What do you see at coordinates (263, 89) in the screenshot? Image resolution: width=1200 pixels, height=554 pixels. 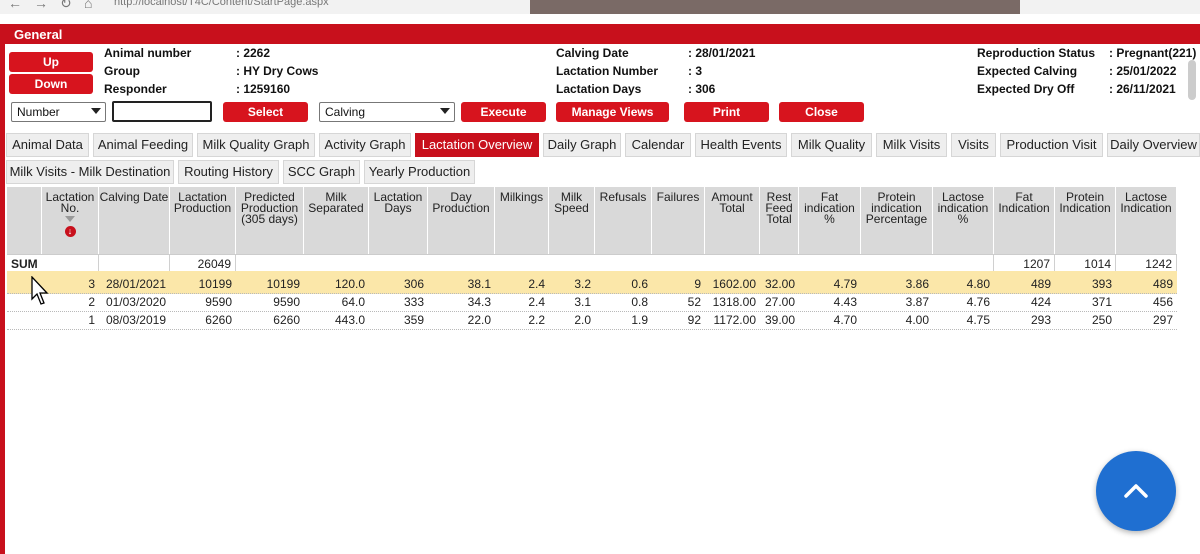 I see `responder-value: : 1259160` at bounding box center [263, 89].